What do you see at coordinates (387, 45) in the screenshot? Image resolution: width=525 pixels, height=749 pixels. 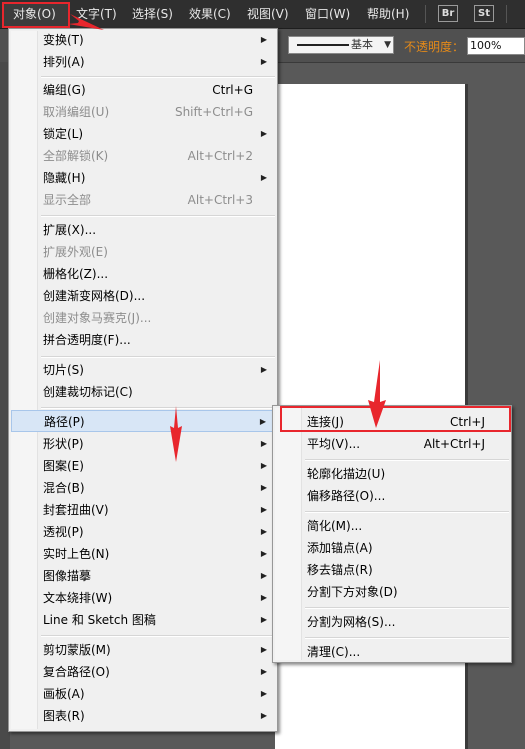 I see `chevron-down-icon: ▼` at bounding box center [387, 45].